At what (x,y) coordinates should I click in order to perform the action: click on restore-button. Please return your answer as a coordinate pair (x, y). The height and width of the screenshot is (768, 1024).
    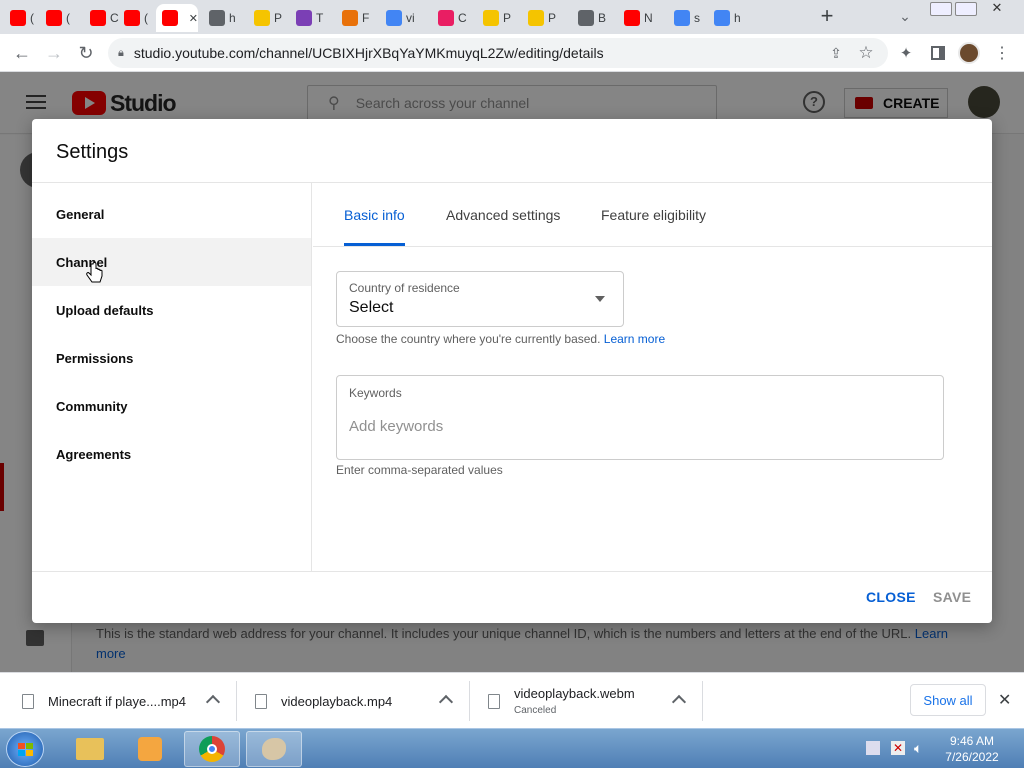
    Looking at the image, I should click on (966, 9).